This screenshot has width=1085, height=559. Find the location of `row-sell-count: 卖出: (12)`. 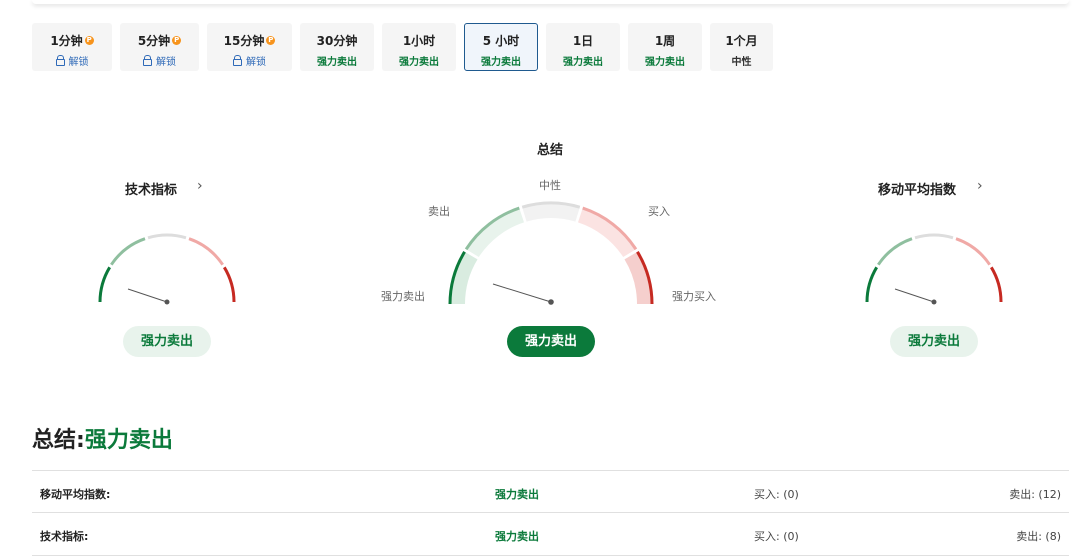

row-sell-count: 卖出: (12) is located at coordinates (1035, 494).